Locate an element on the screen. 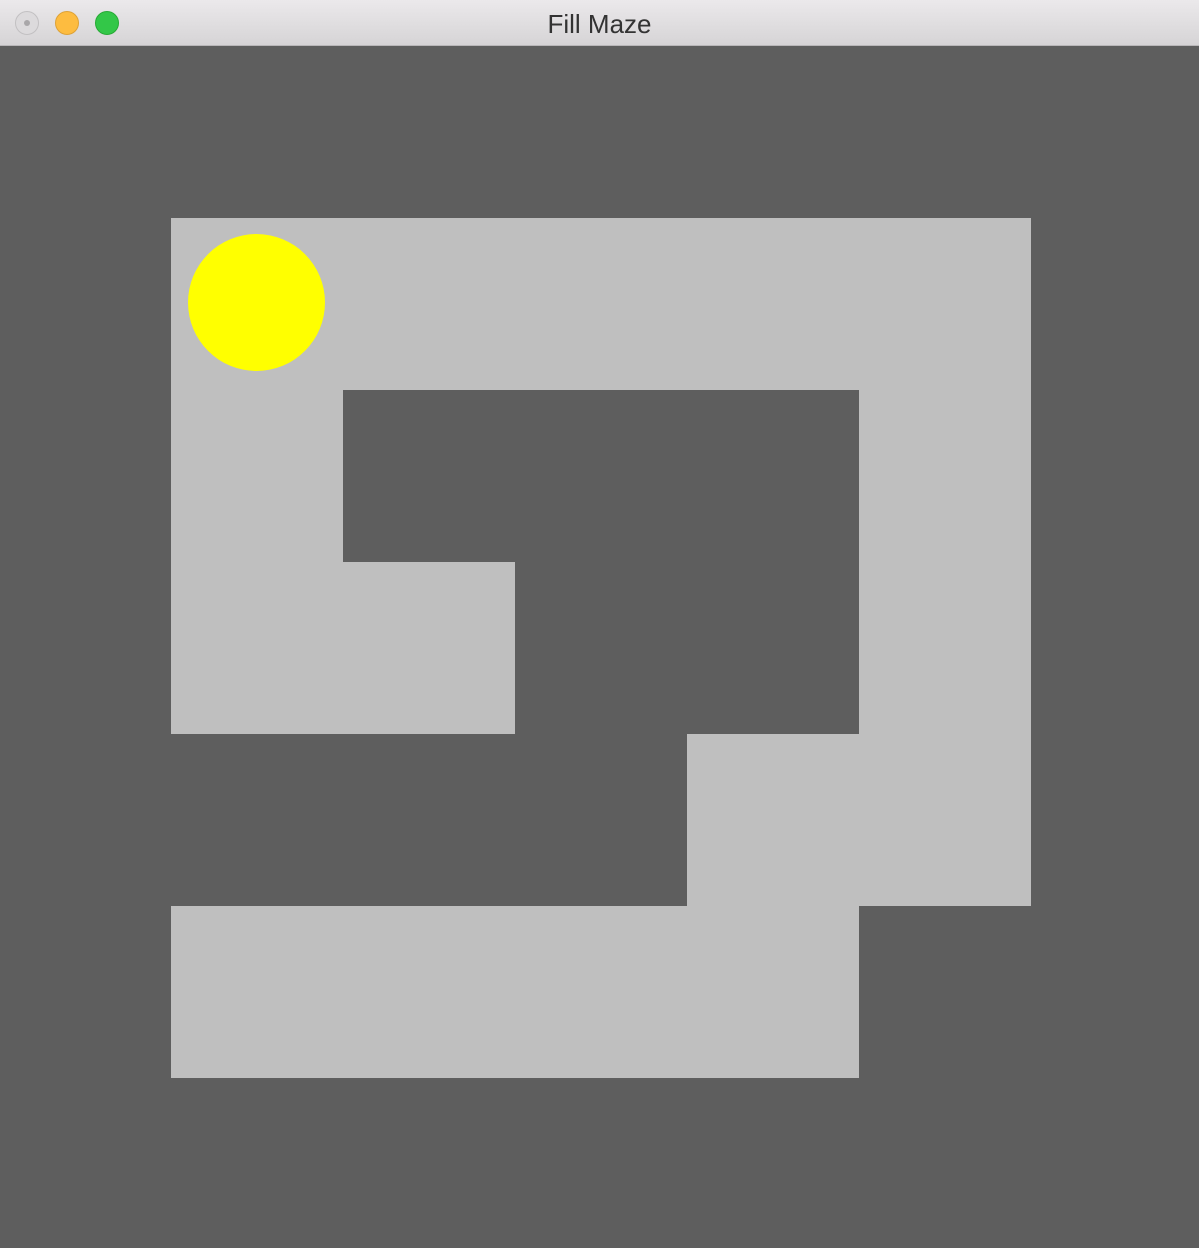 Image resolution: width=1199 pixels, height=1248 pixels. window-title: Fill Maze is located at coordinates (599, 24).